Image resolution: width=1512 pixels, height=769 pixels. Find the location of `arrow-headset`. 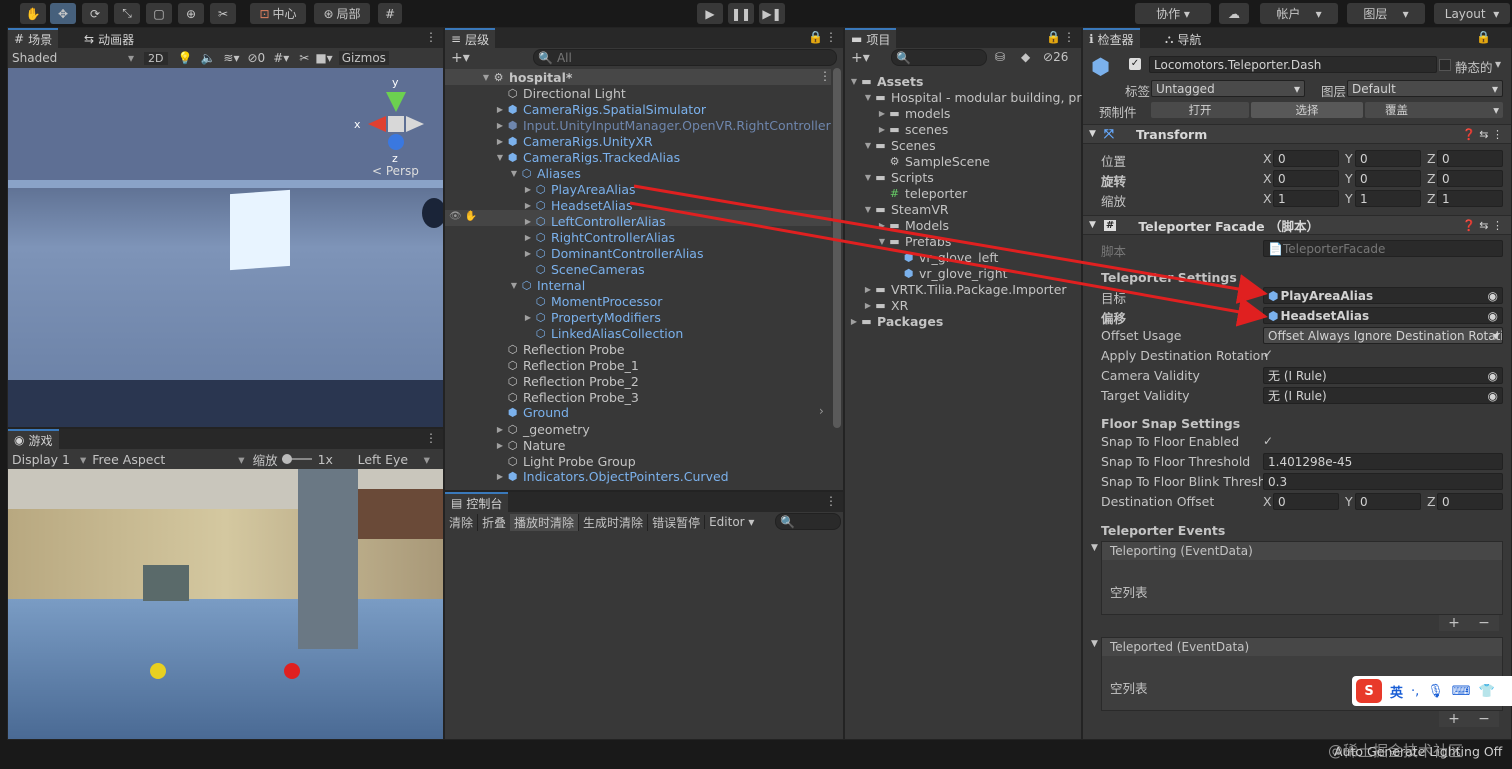

arrow-headset is located at coordinates (948, 264).